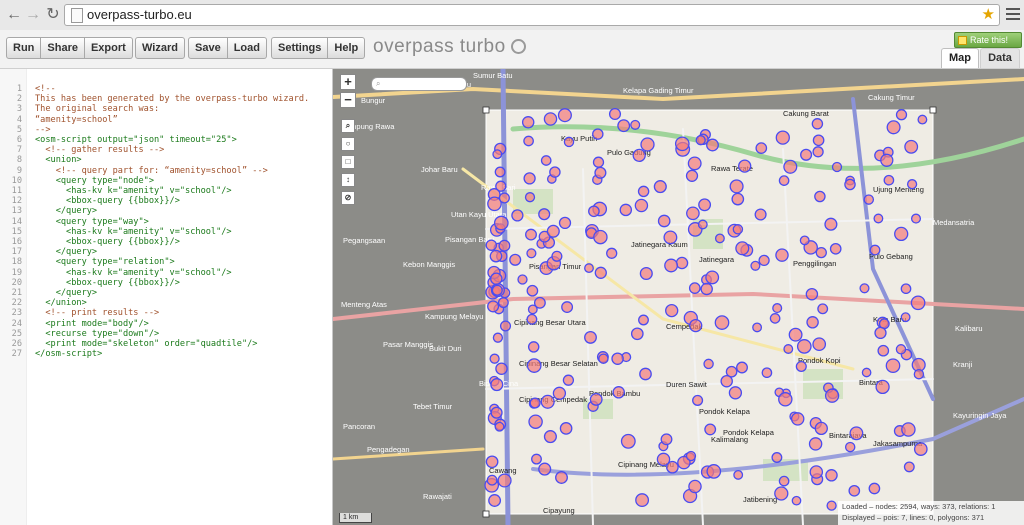 This screenshot has width=1024, height=525. I want to click on line-number: 1, so click(19, 89).